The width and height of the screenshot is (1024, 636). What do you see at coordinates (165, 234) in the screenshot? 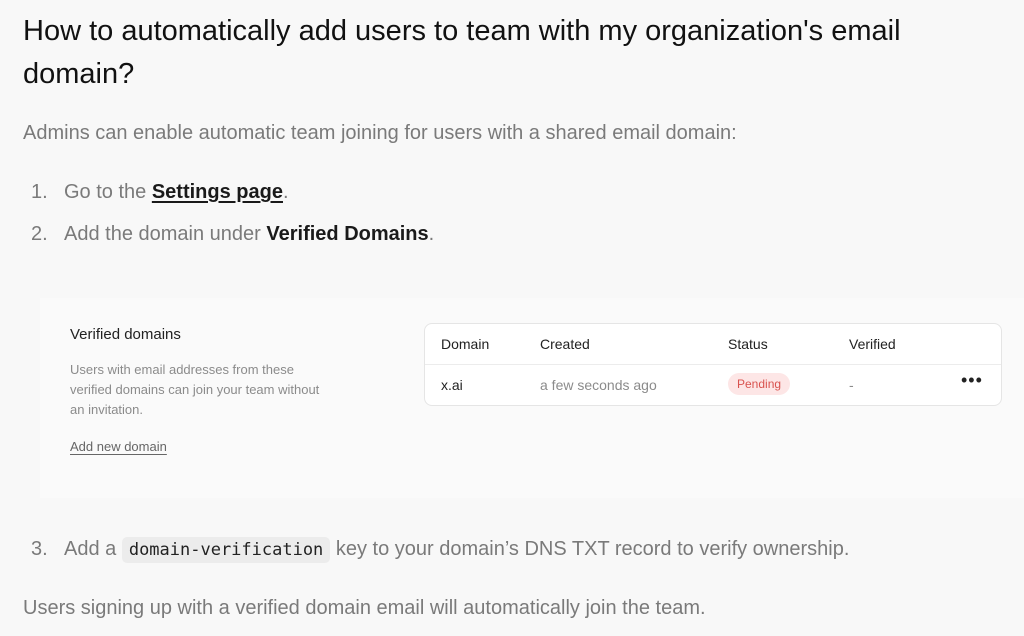
I see `step-text: Add the domain under` at bounding box center [165, 234].